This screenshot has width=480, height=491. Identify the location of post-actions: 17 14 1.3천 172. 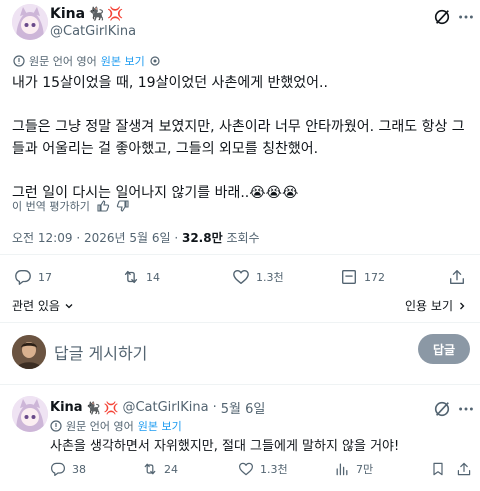
(240, 278).